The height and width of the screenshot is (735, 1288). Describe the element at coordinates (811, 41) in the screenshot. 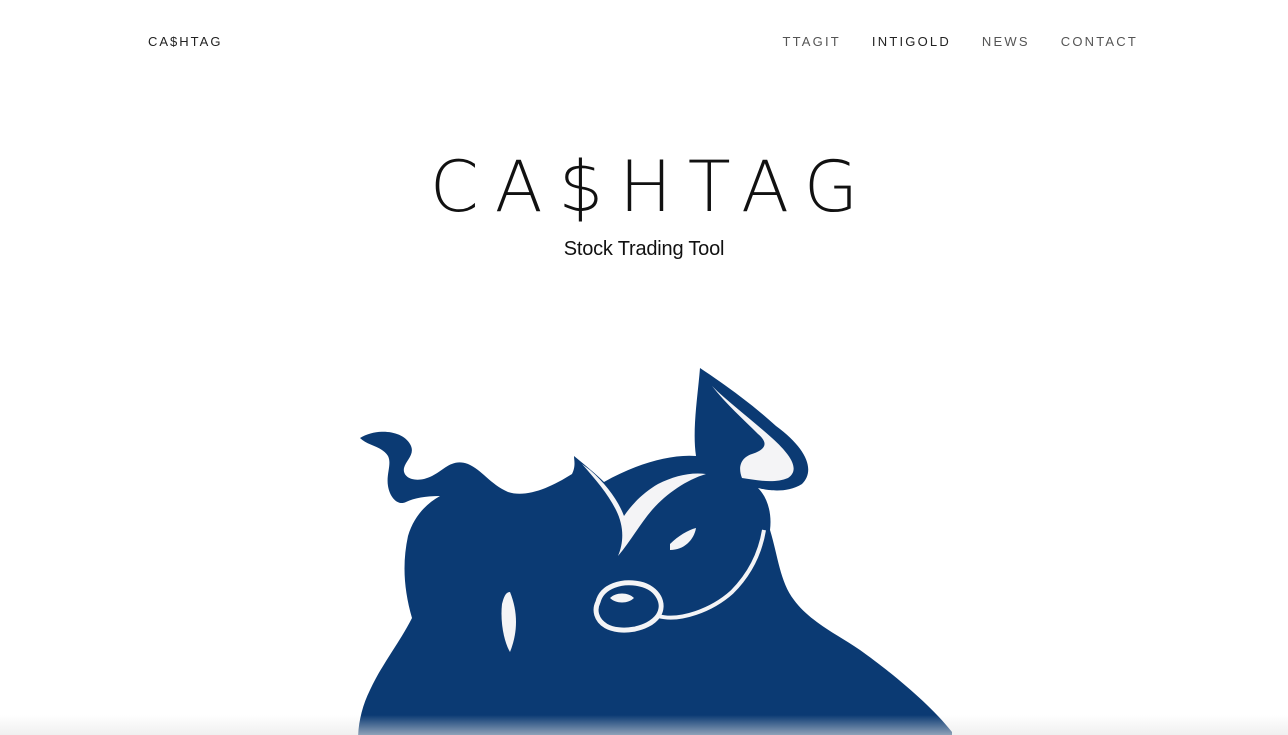

I see `nav-link-ttagit: TTAGIT` at that location.